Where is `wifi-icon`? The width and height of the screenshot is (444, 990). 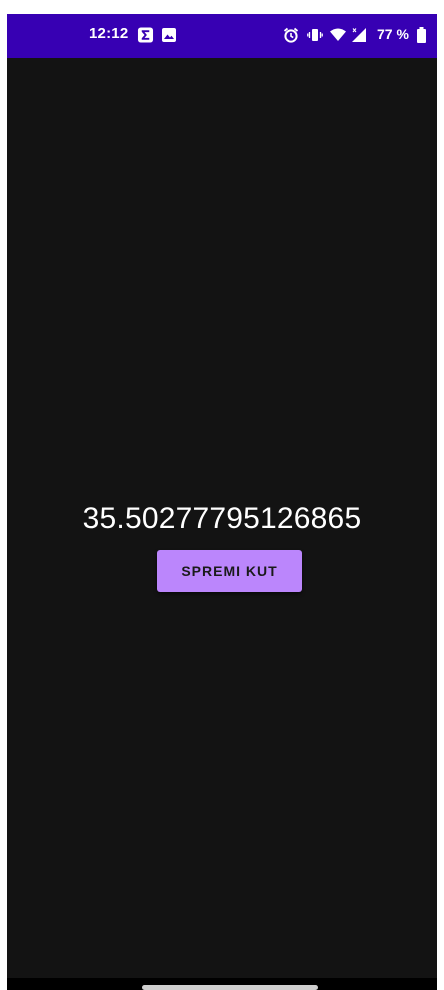 wifi-icon is located at coordinates (338, 34).